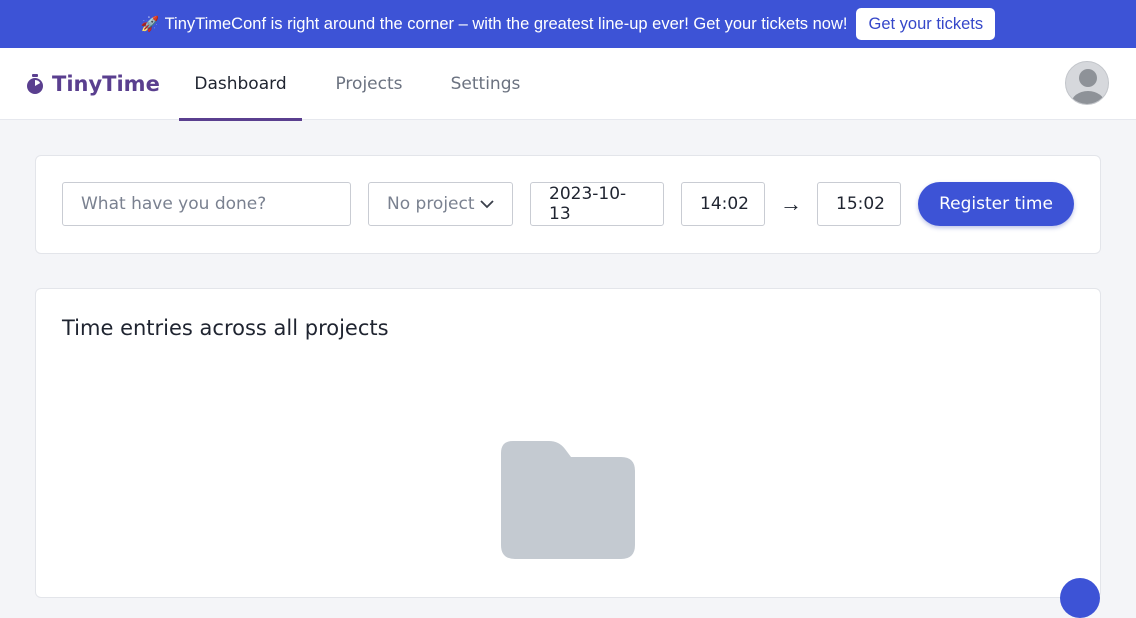  I want to click on tab-projects: Projects, so click(369, 84).